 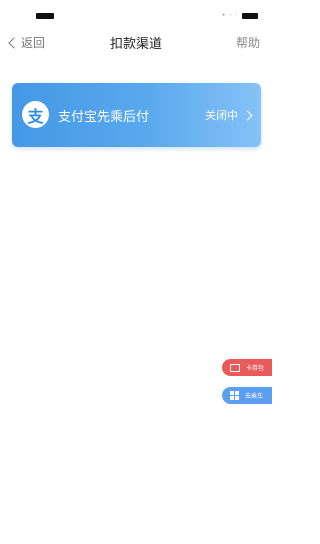 What do you see at coordinates (254, 396) in the screenshot?
I see `ride-label: 去乘车` at bounding box center [254, 396].